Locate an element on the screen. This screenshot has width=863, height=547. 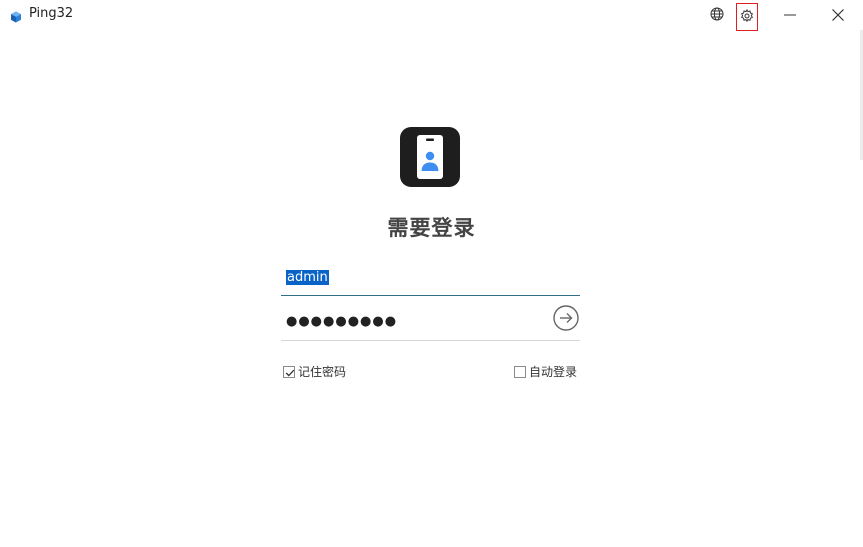
globe-icon is located at coordinates (717, 15).